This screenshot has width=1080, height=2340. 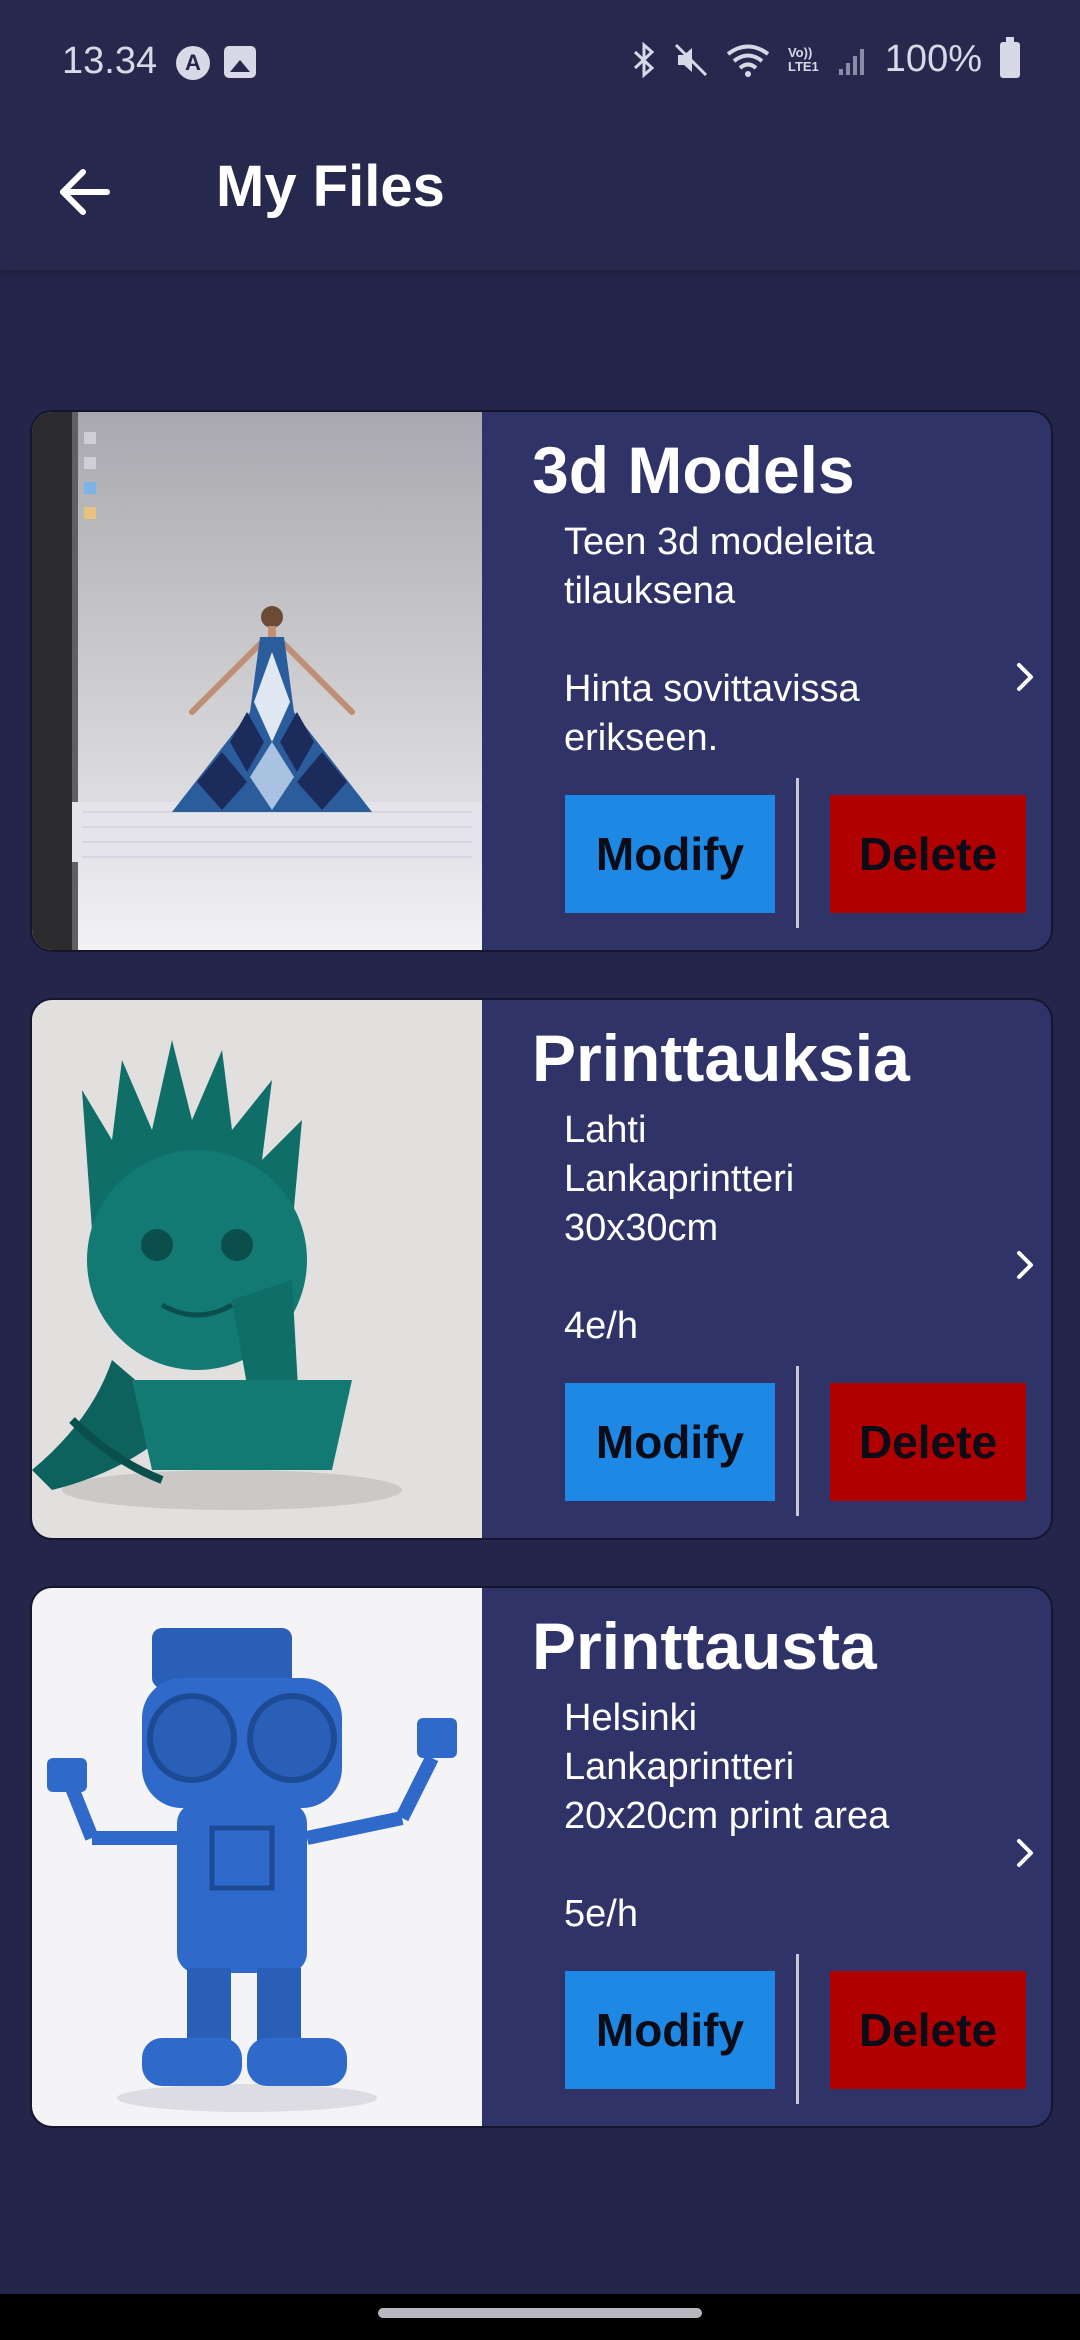 What do you see at coordinates (257, 1857) in the screenshot?
I see `robot-print-image` at bounding box center [257, 1857].